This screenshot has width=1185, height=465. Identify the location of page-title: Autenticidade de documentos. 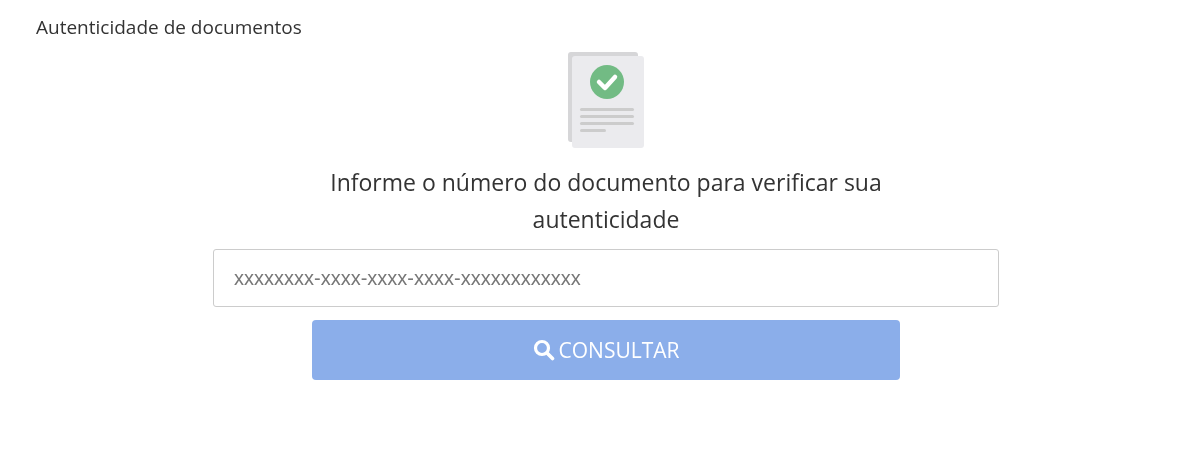
(169, 27).